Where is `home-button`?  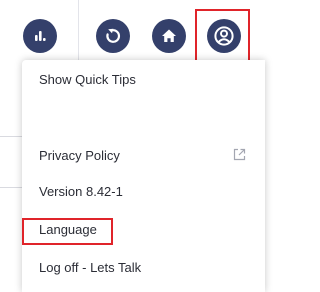 home-button is located at coordinates (169, 36).